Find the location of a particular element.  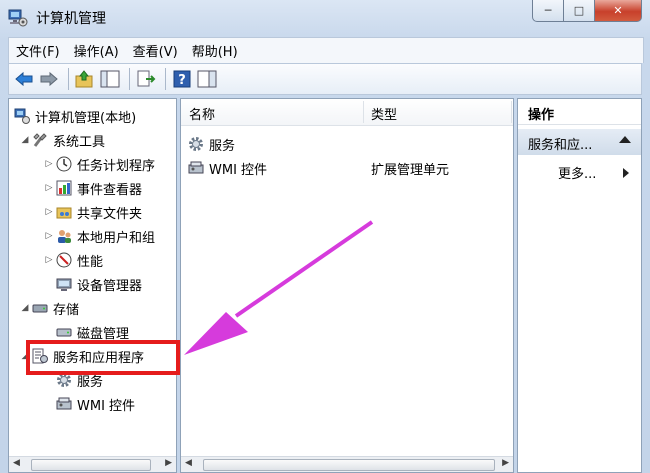

list-header: 名称 类型 is located at coordinates (347, 112).